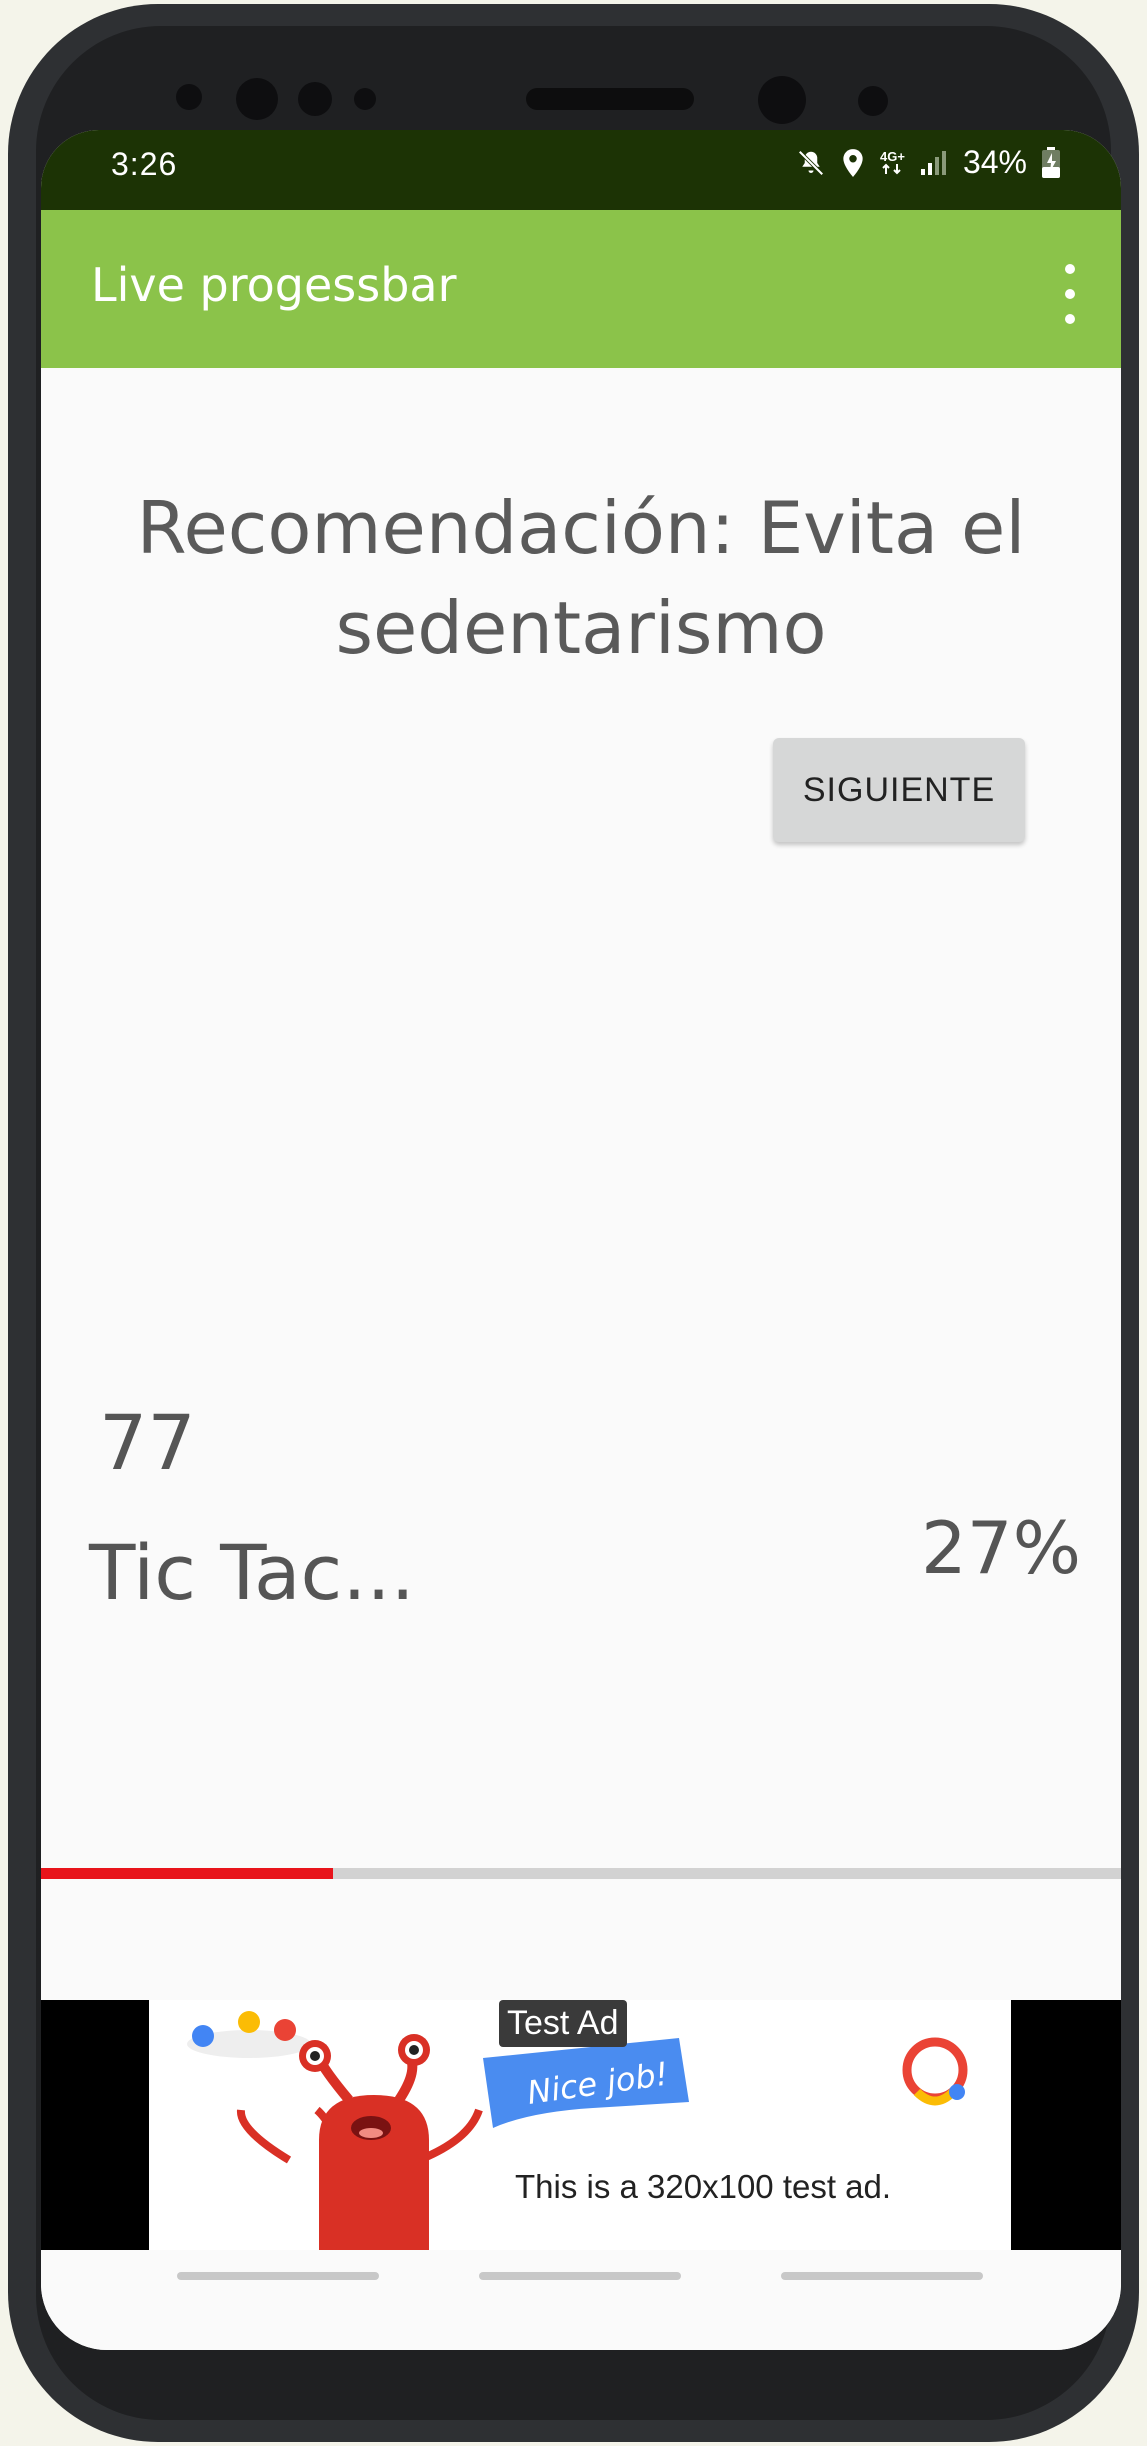 This screenshot has width=1147, height=2446. What do you see at coordinates (563, 2023) in the screenshot?
I see `test-ad-badge: Test Ad` at bounding box center [563, 2023].